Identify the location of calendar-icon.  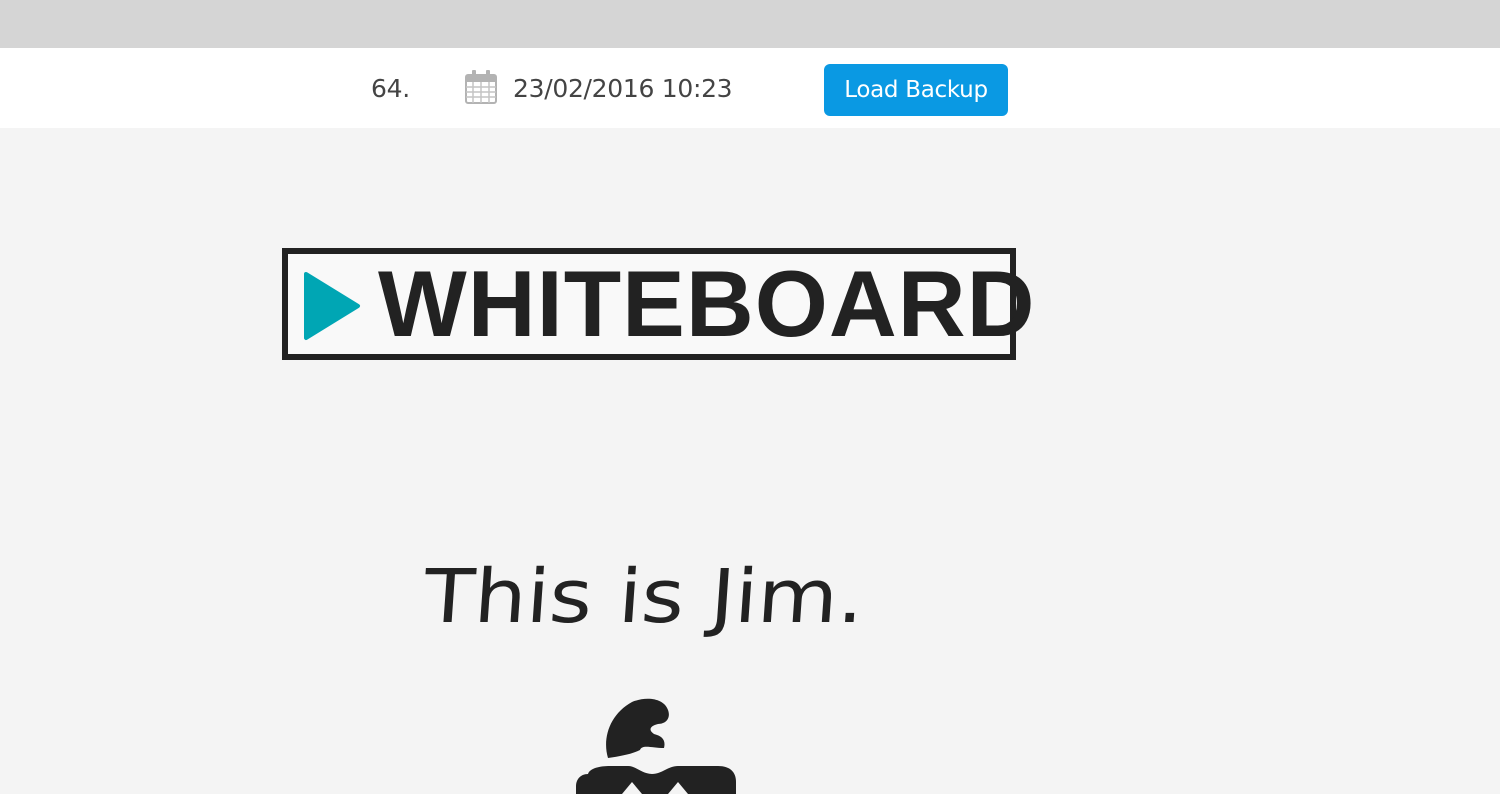
(481, 87).